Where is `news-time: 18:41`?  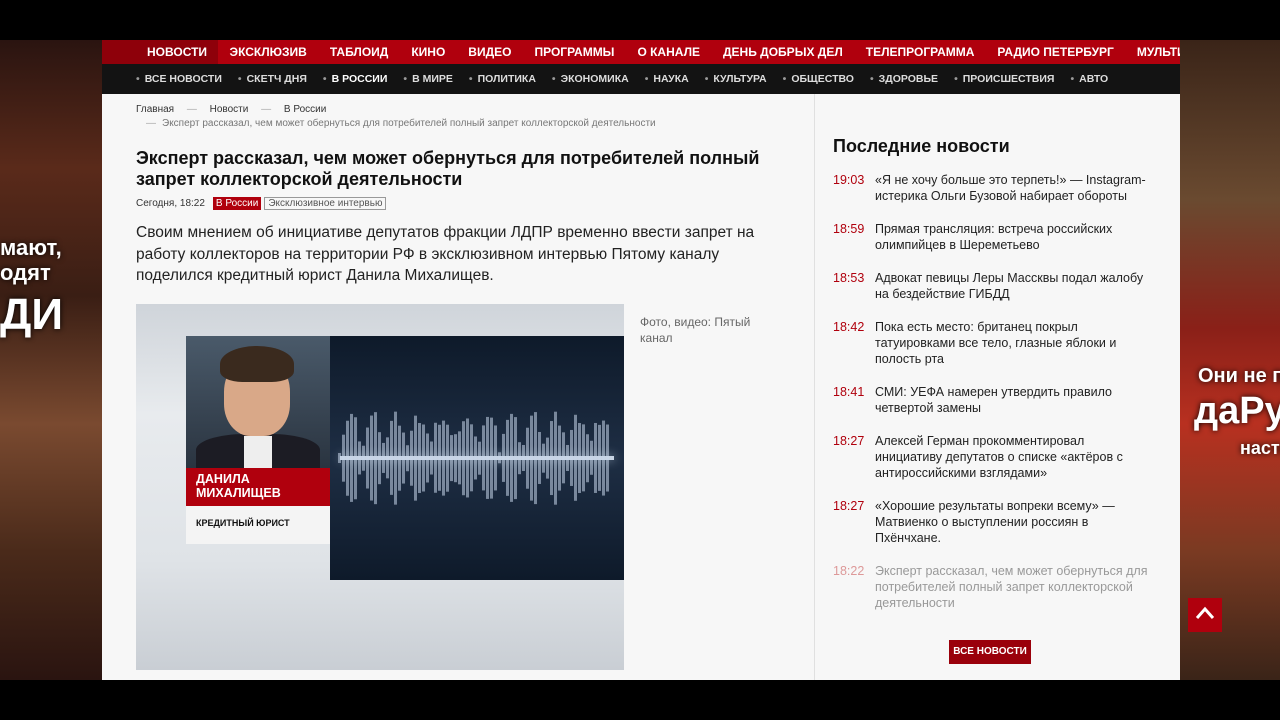
news-time: 18:41 is located at coordinates (849, 392).